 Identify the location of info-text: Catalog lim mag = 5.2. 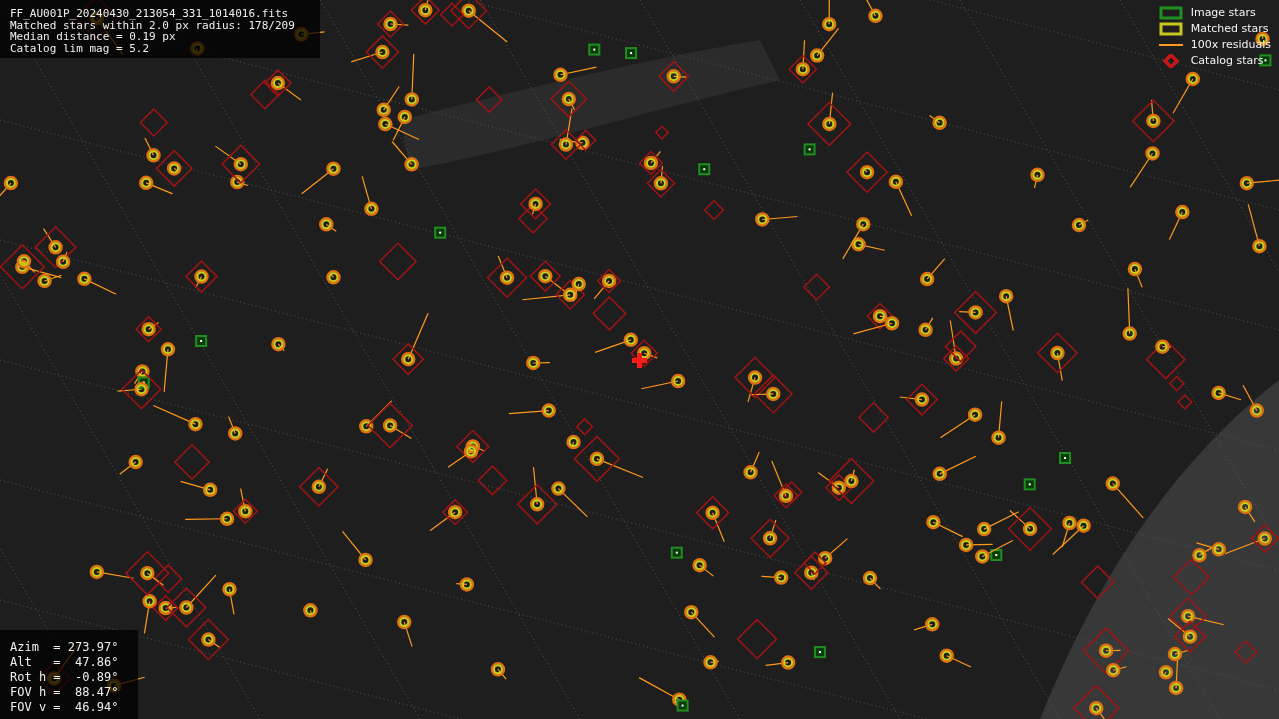
(80, 48).